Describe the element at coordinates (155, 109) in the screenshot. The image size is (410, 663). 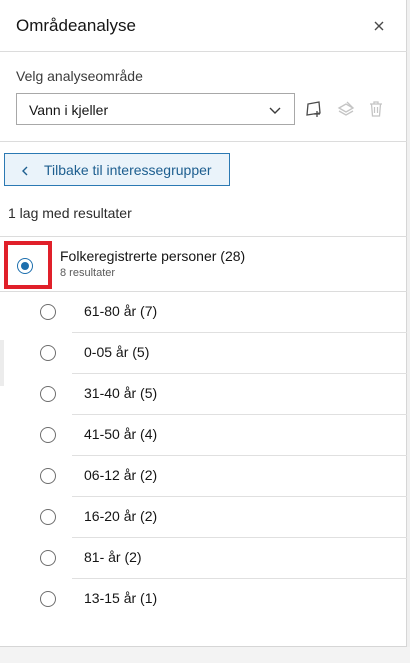
I see `area-select: Vann i kjeller` at that location.